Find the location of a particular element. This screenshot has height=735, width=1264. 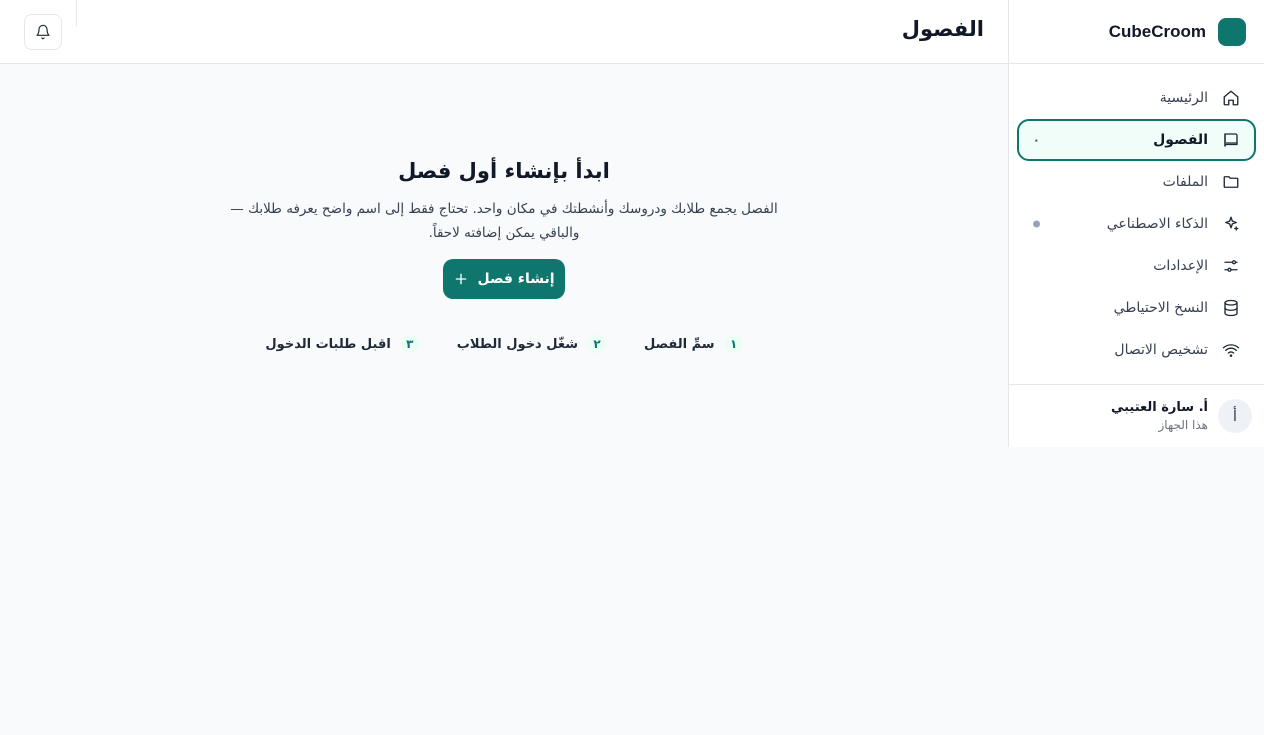

sidebar-item-label: تشخيص الاتصال is located at coordinates (1161, 350).